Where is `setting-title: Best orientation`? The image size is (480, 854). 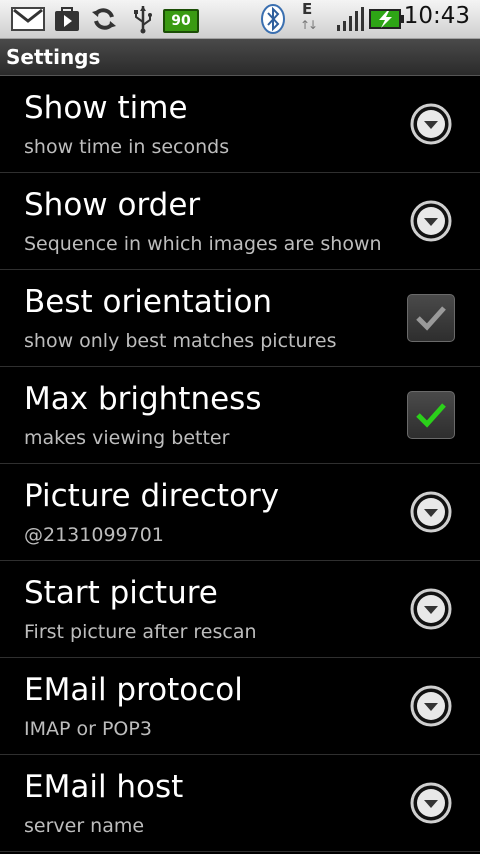 setting-title: Best orientation is located at coordinates (148, 302).